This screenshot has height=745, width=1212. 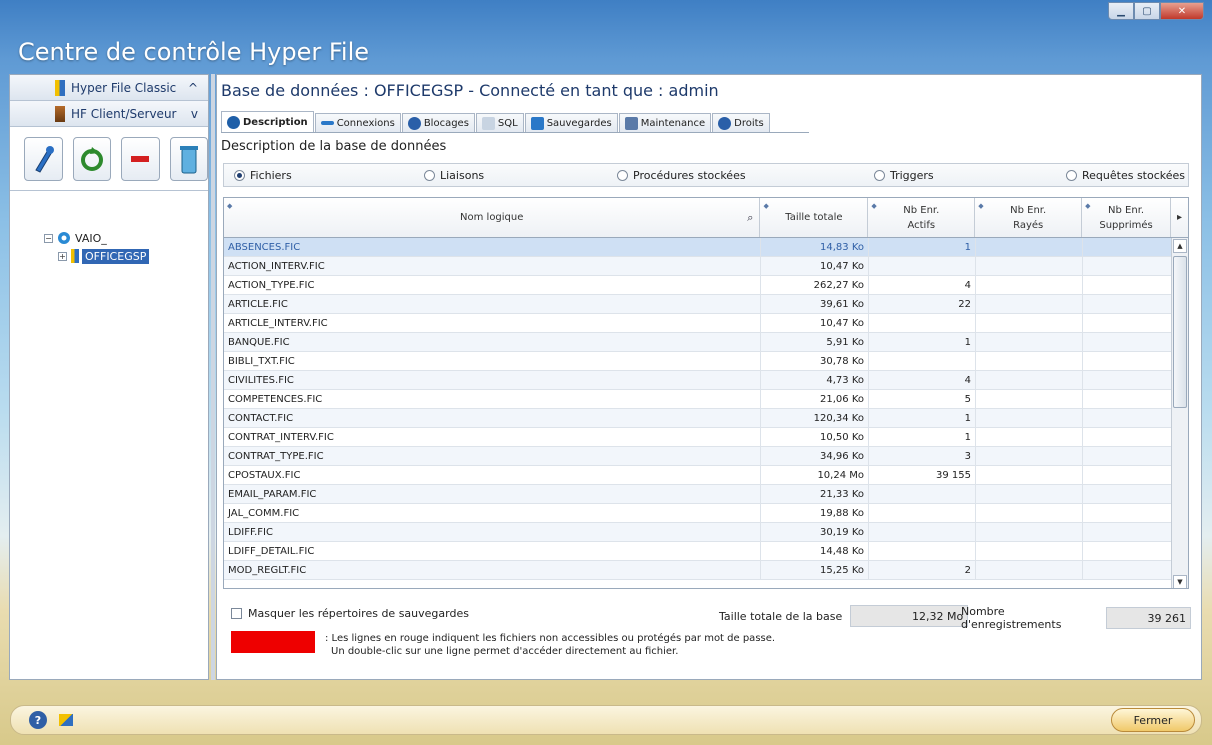 I want to click on help-icon: ?, so click(x=38, y=720).